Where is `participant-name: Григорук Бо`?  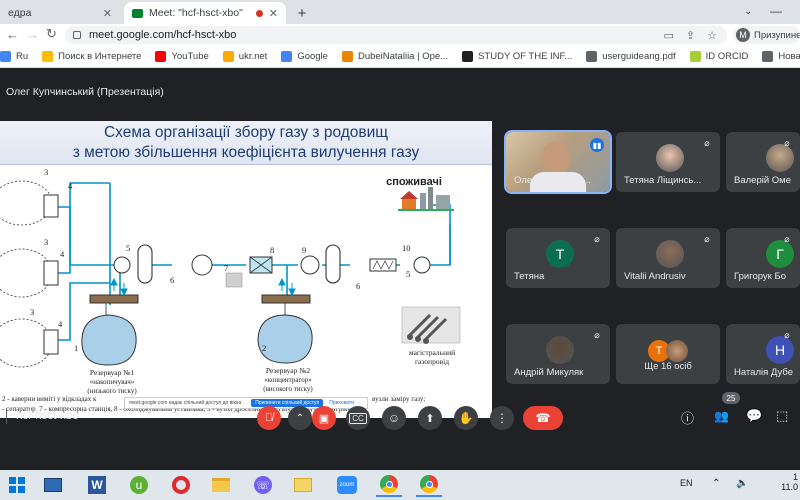 participant-name: Григорук Бо is located at coordinates (760, 276).